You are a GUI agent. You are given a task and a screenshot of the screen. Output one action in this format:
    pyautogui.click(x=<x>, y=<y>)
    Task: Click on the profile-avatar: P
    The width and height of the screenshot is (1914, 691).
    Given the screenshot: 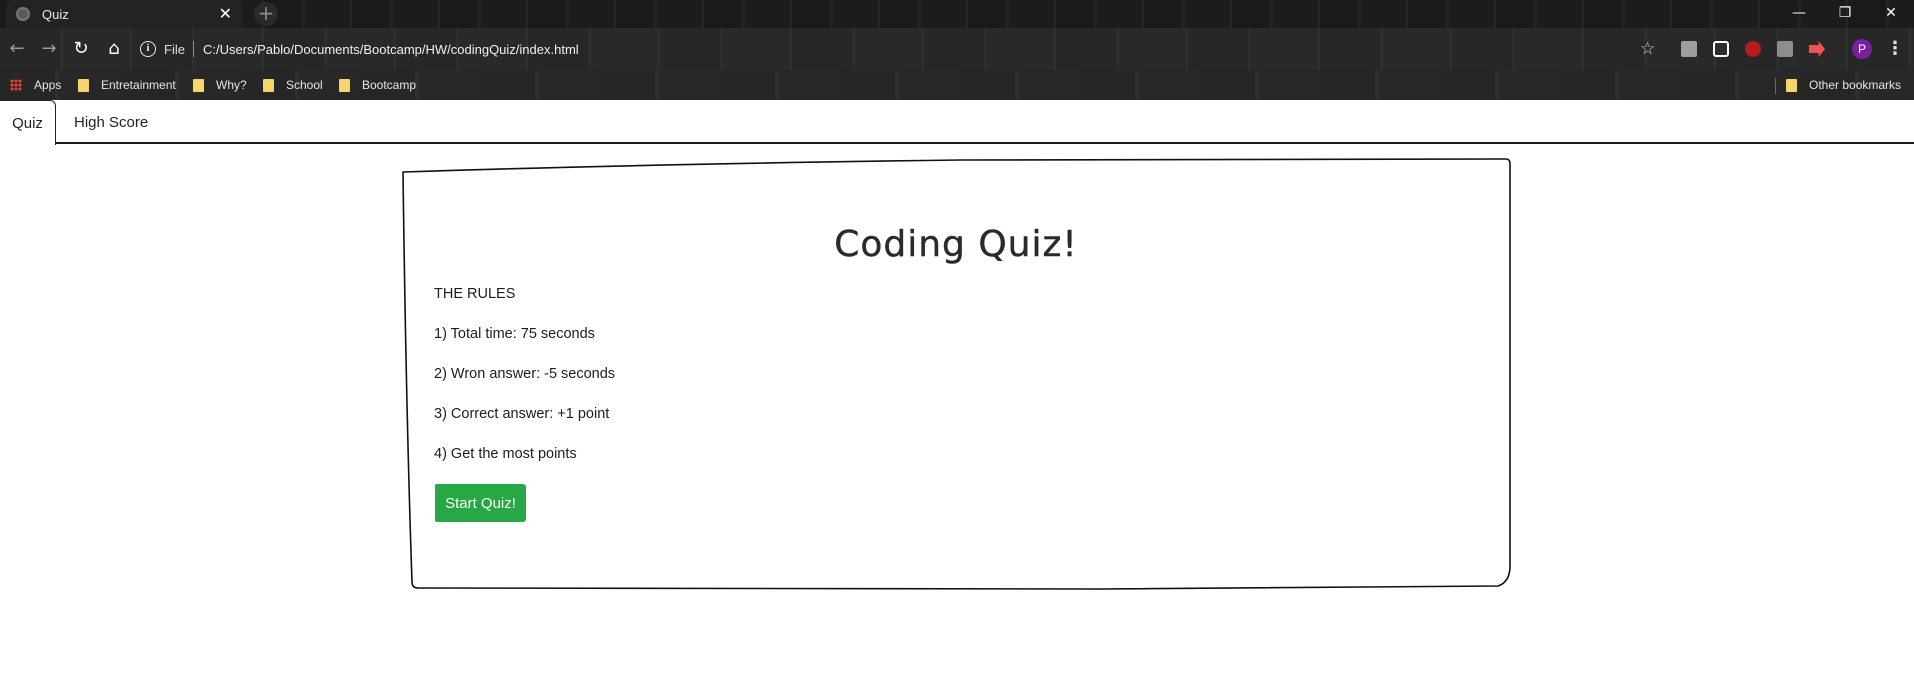 What is the action you would take?
    pyautogui.click(x=1862, y=49)
    